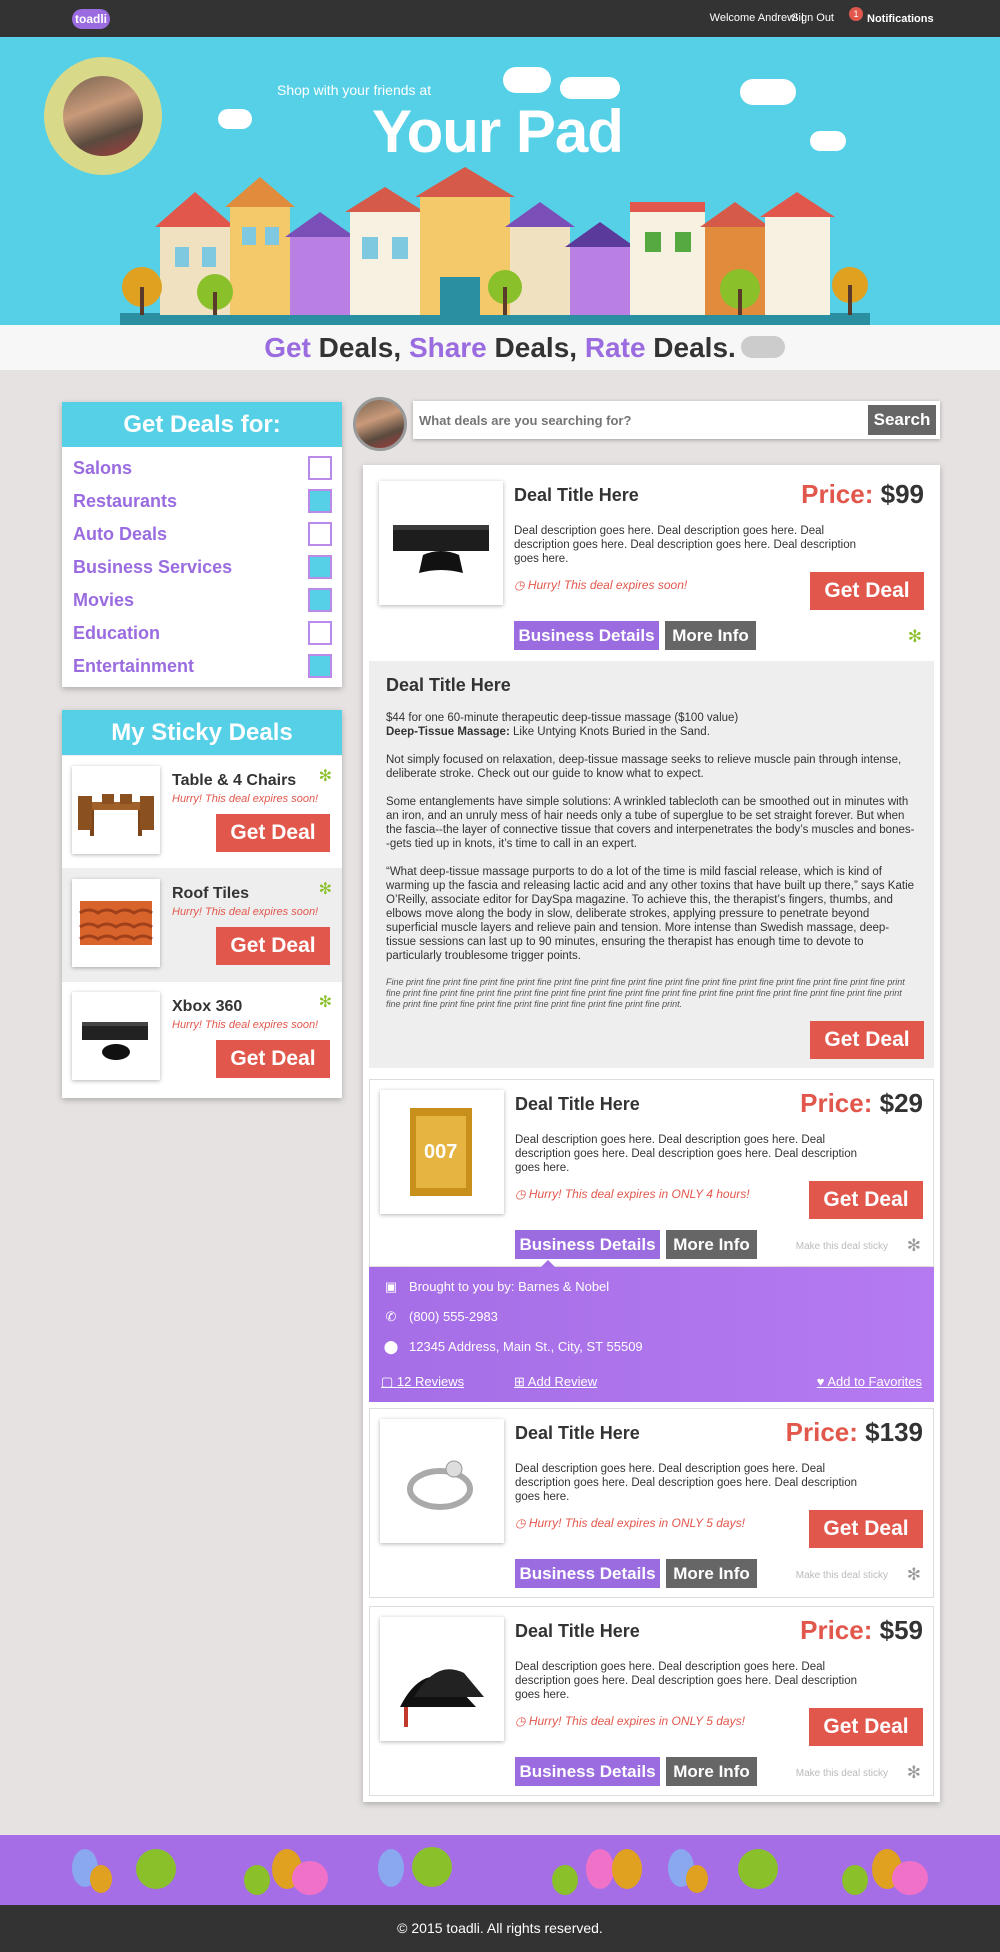 This screenshot has height=1952, width=1000. Describe the element at coordinates (902, 420) in the screenshot. I see `search-button: Search` at that location.